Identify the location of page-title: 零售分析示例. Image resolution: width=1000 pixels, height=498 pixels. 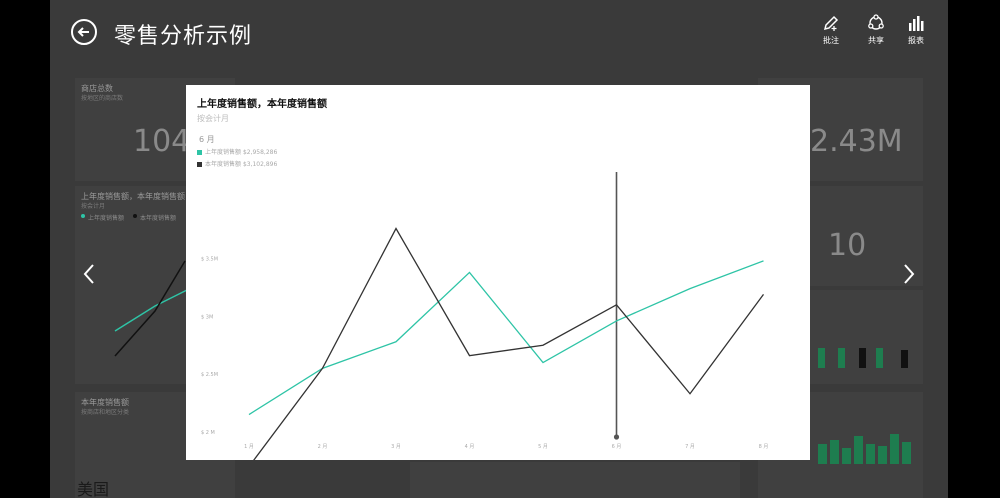
(183, 36).